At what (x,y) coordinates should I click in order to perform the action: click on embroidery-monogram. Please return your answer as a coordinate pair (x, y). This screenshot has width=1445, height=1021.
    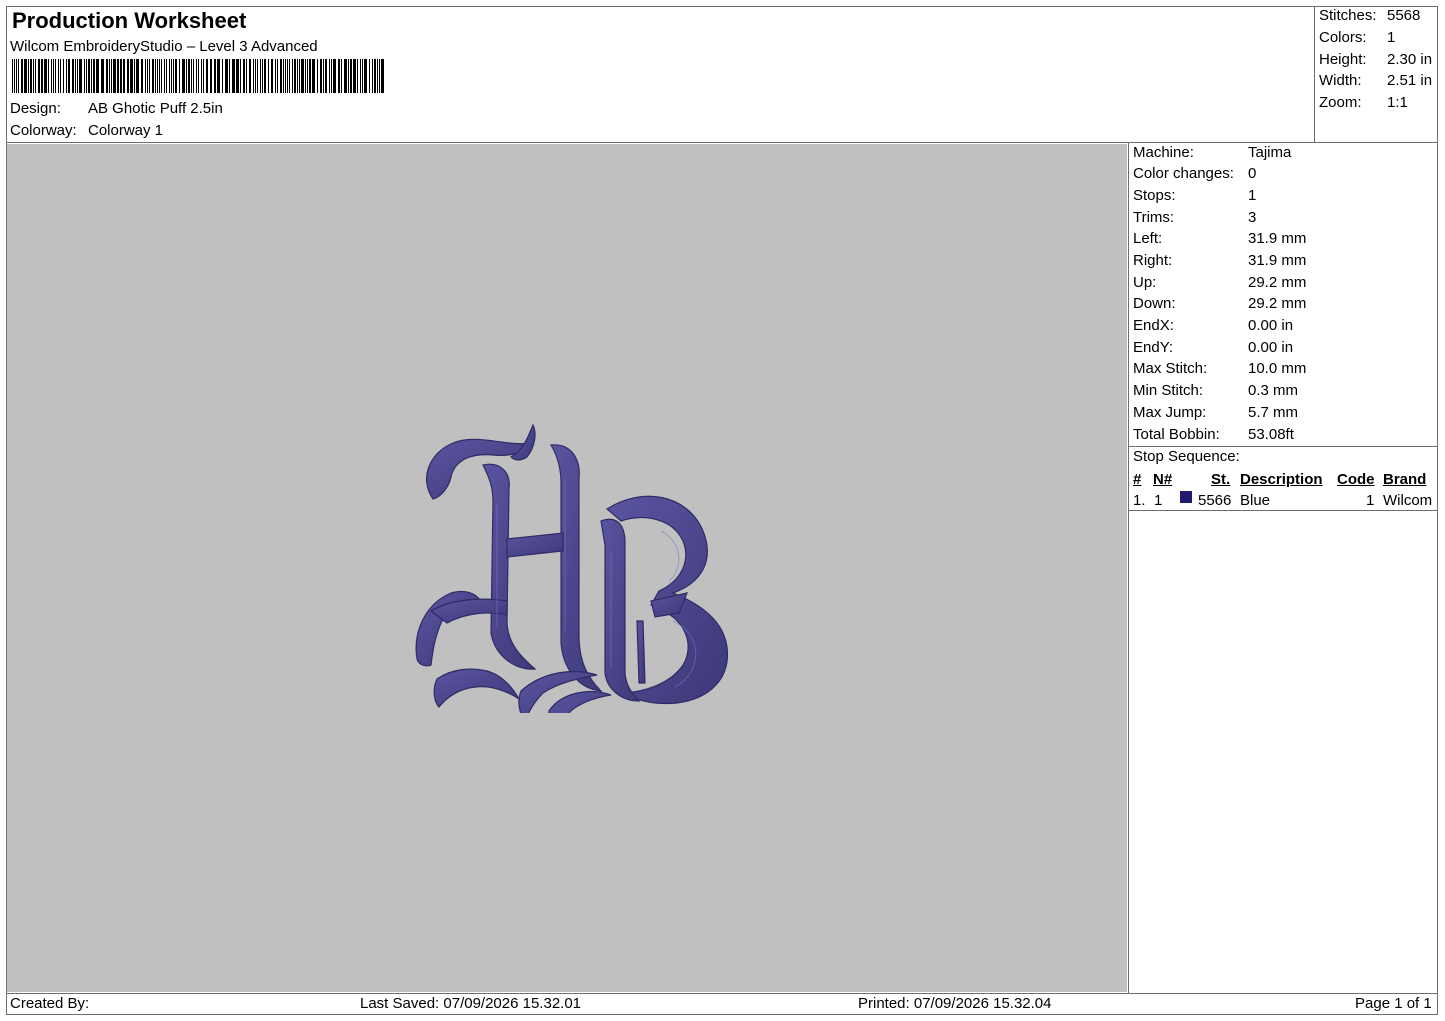
    Looking at the image, I should click on (572, 568).